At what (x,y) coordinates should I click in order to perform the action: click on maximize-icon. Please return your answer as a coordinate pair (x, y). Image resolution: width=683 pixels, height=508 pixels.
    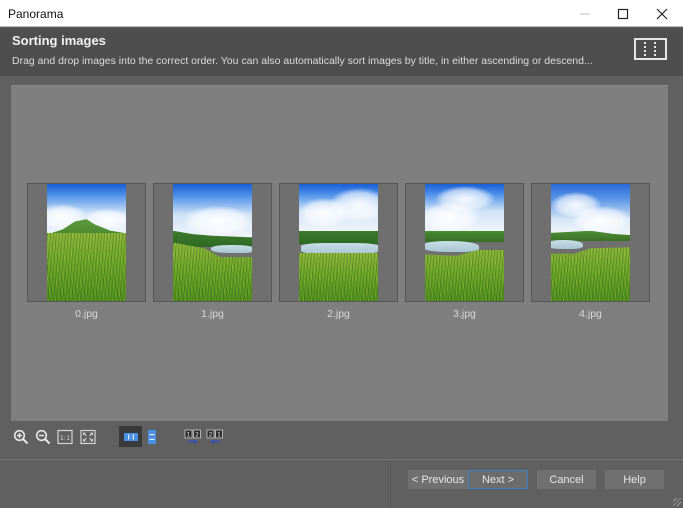
    Looking at the image, I should click on (623, 13).